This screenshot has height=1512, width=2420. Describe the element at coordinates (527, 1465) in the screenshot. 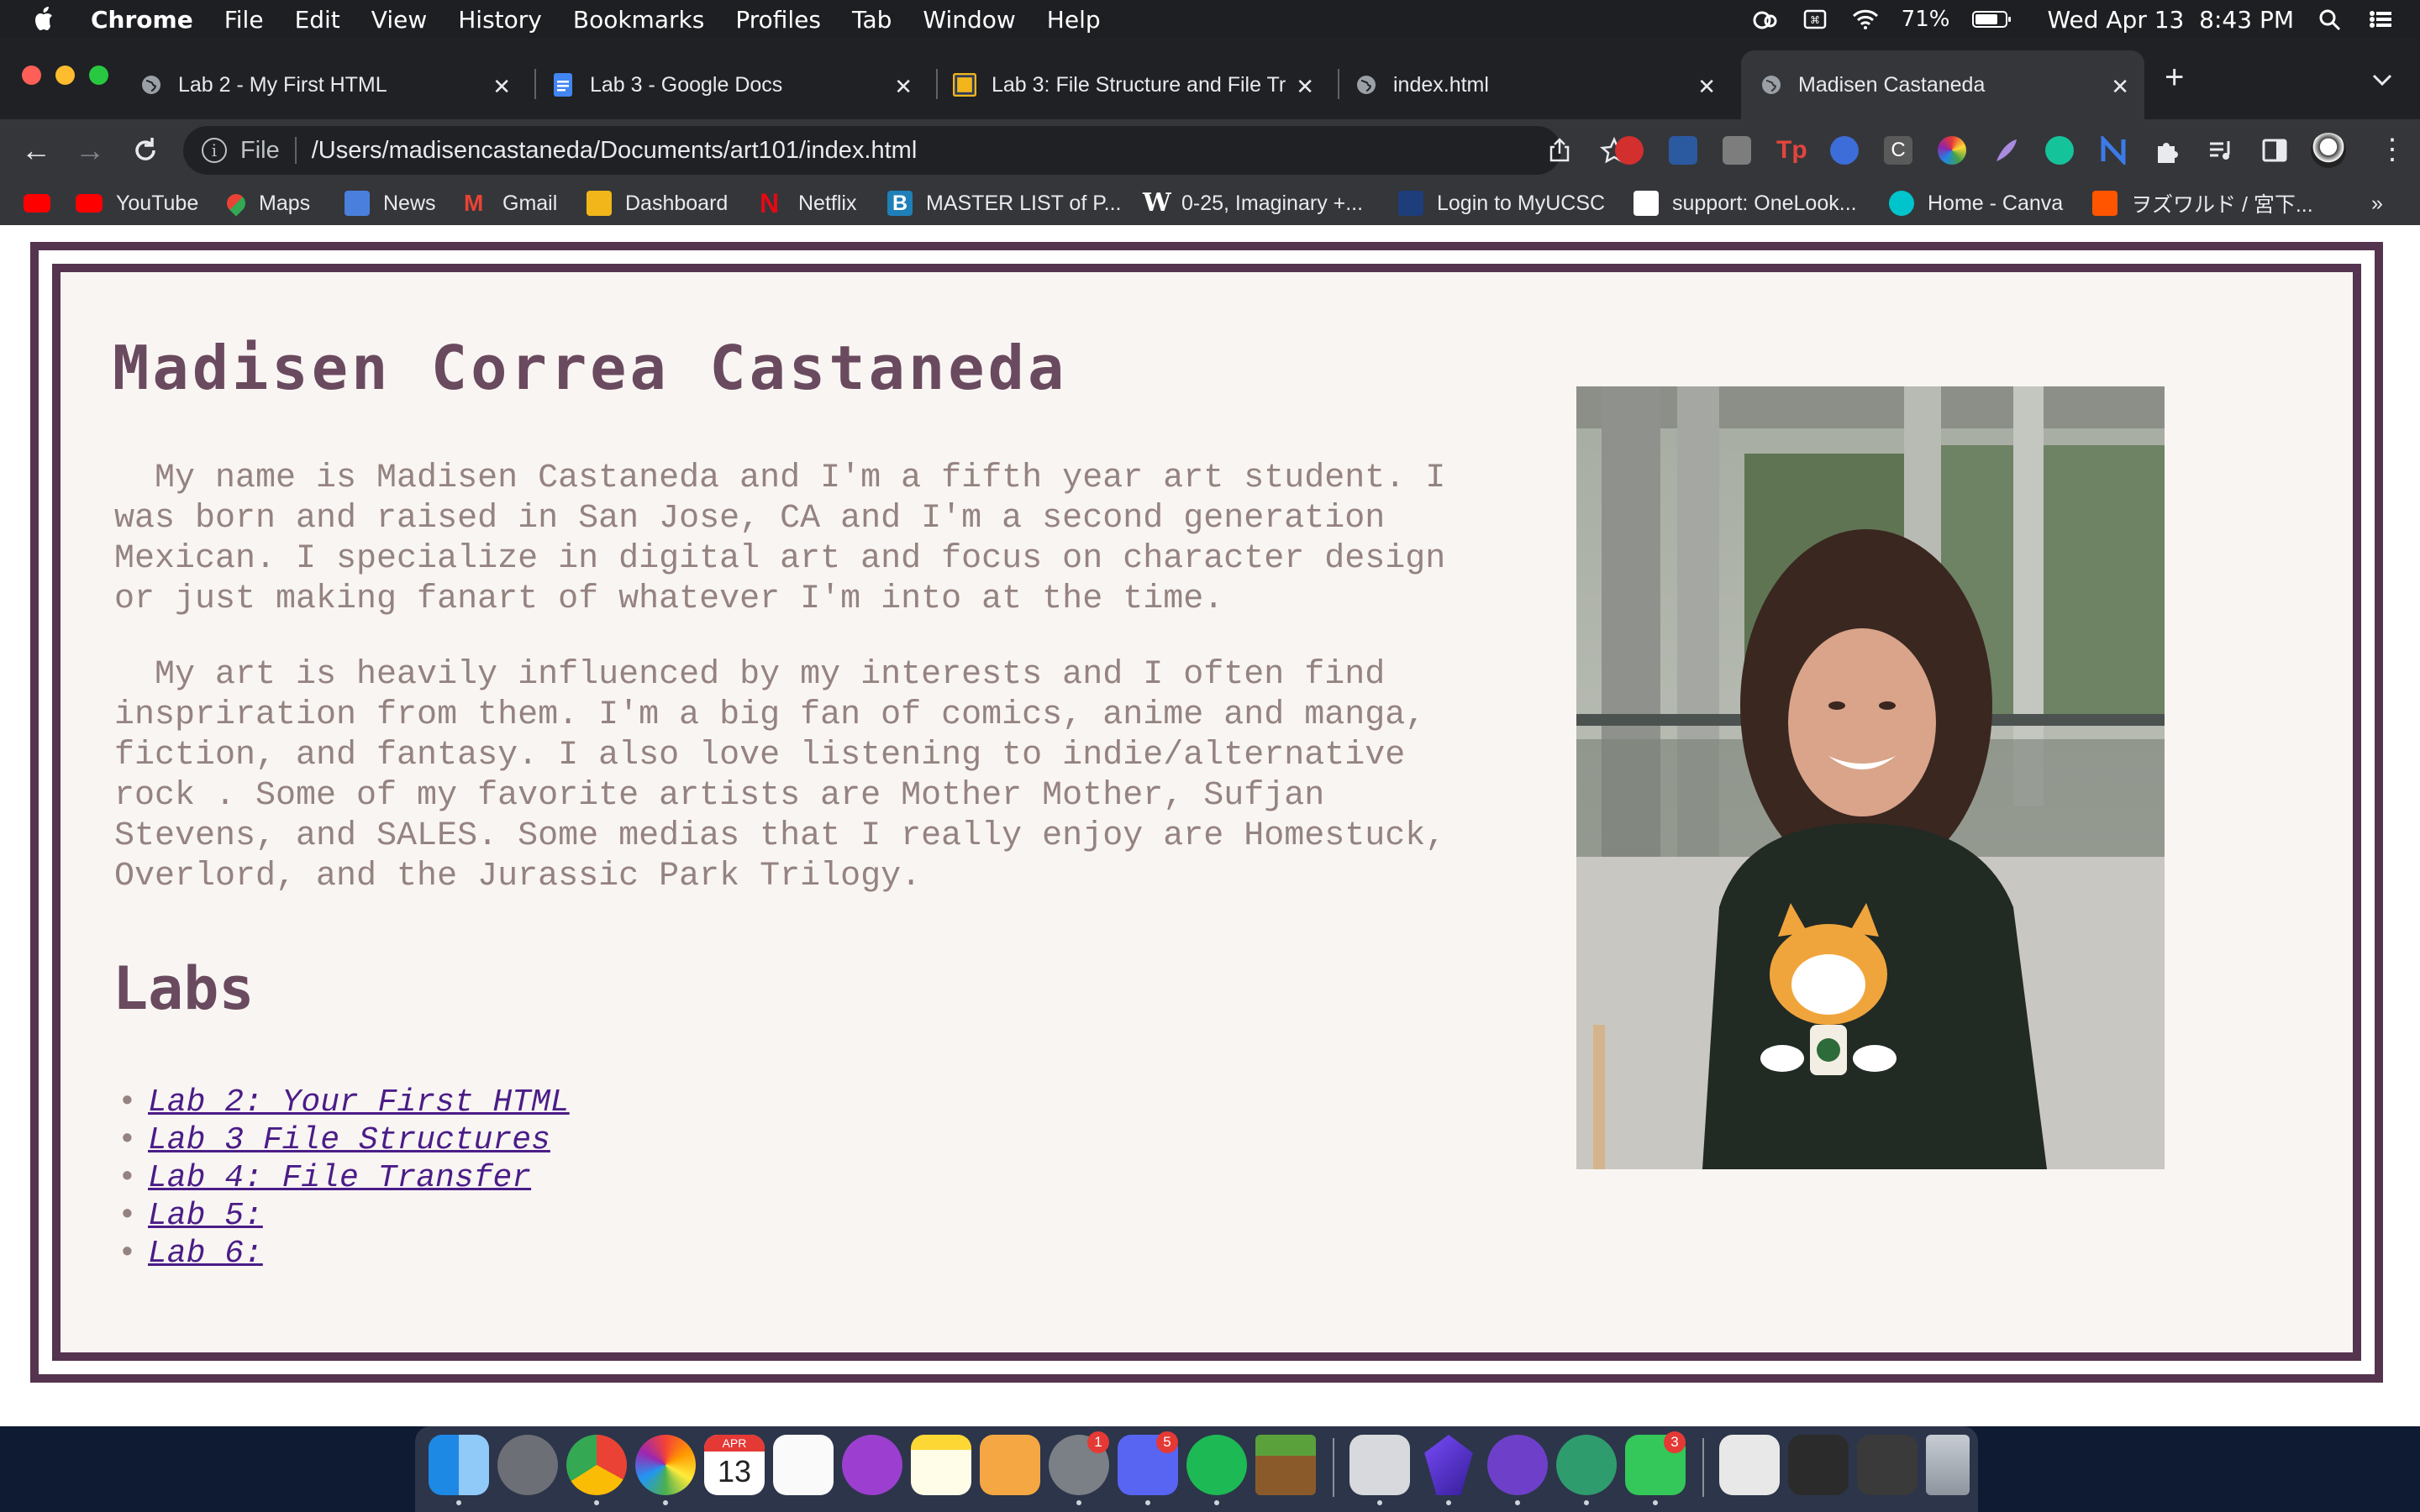

I see `launchpad-icon` at that location.